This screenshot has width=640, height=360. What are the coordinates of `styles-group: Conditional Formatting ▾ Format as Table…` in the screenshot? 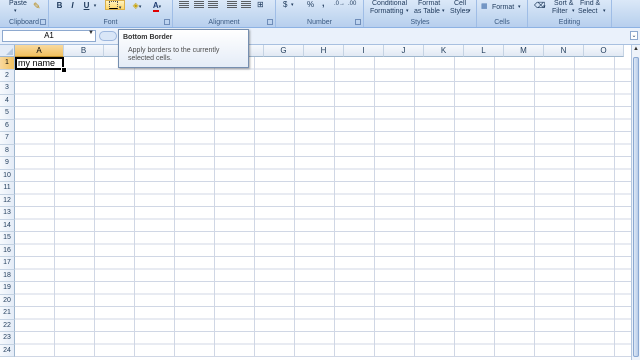 It's located at (420, 13).